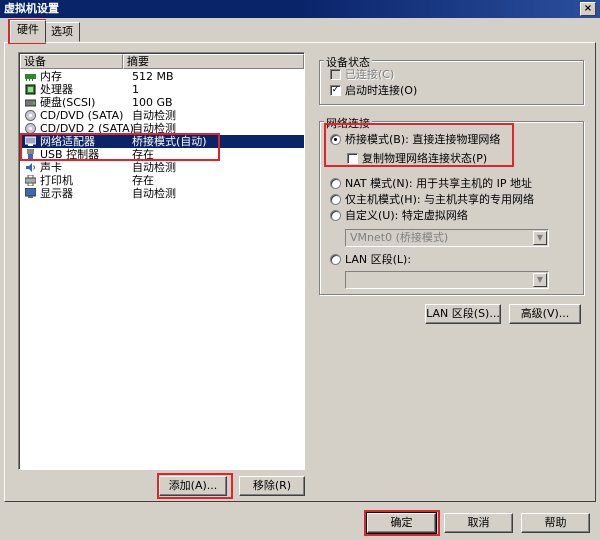 The image size is (600, 540). Describe the element at coordinates (135, 89) in the screenshot. I see `device-summary: 1` at that location.